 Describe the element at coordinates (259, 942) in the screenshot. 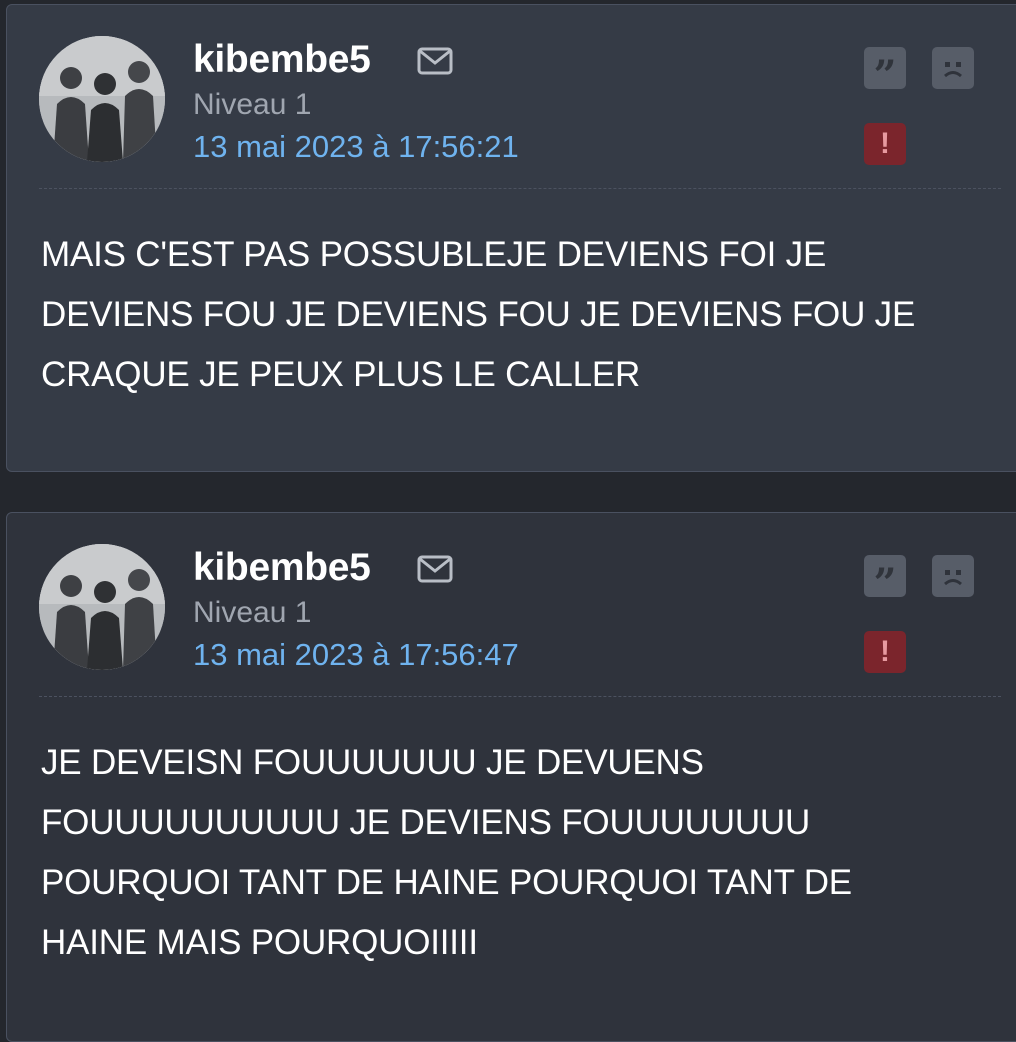

I see `post-body-line: HAINE MAIS POURQUOIIIII` at that location.